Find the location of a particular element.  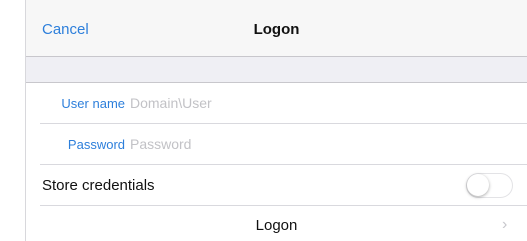

section-header-spacer is located at coordinates (276, 70).